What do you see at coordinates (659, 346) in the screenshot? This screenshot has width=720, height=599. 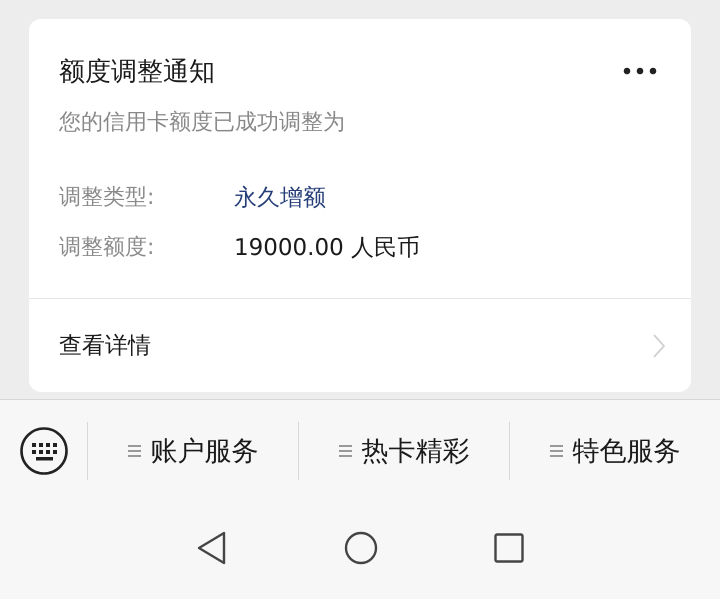 I see `chevron-right-icon` at bounding box center [659, 346].